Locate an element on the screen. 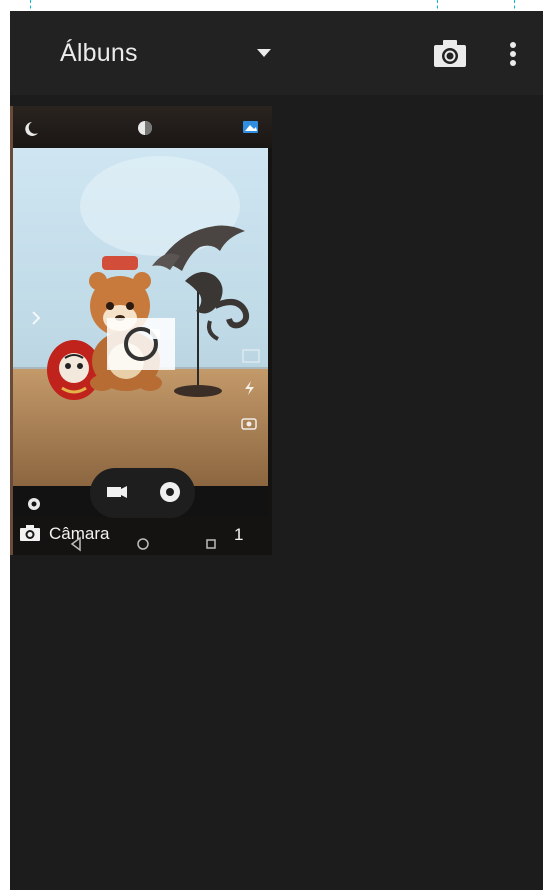 This screenshot has height=890, width=543. triangle-down-icon is located at coordinates (264, 53).